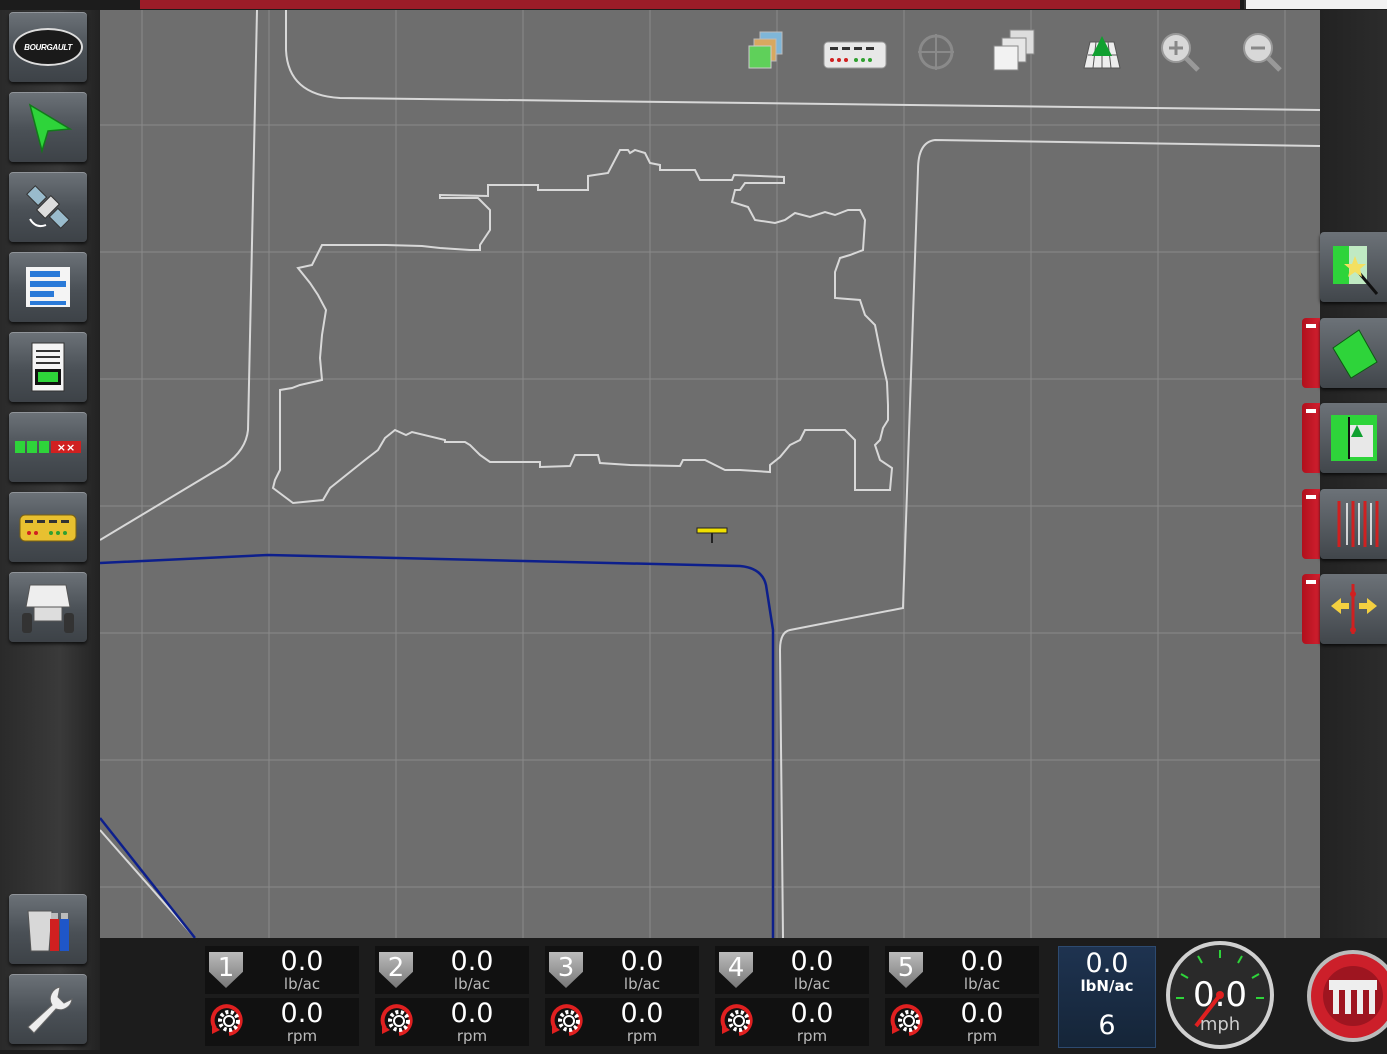  I want to click on implement-icon, so click(48, 528).